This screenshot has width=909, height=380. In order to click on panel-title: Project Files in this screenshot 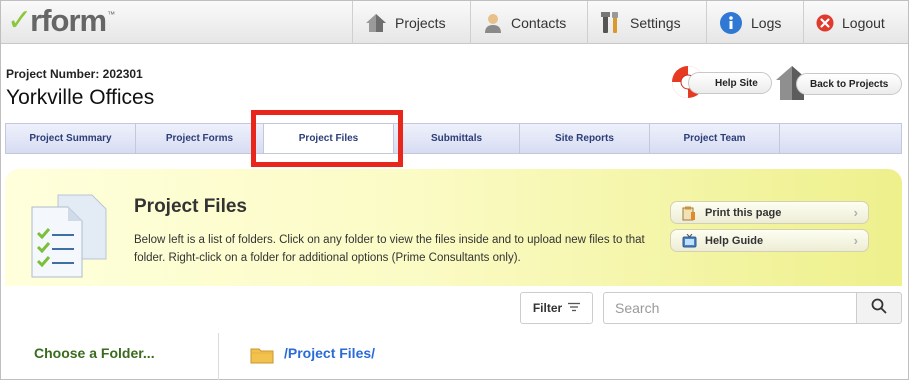, I will do `click(190, 206)`.